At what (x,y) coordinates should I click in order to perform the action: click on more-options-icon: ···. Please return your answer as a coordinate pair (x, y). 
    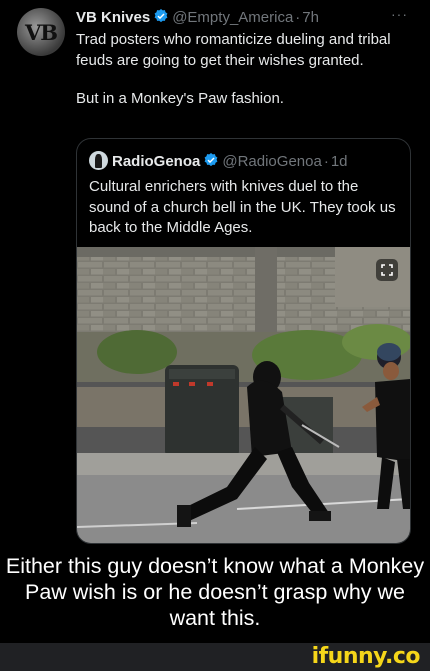
    Looking at the image, I should click on (399, 14).